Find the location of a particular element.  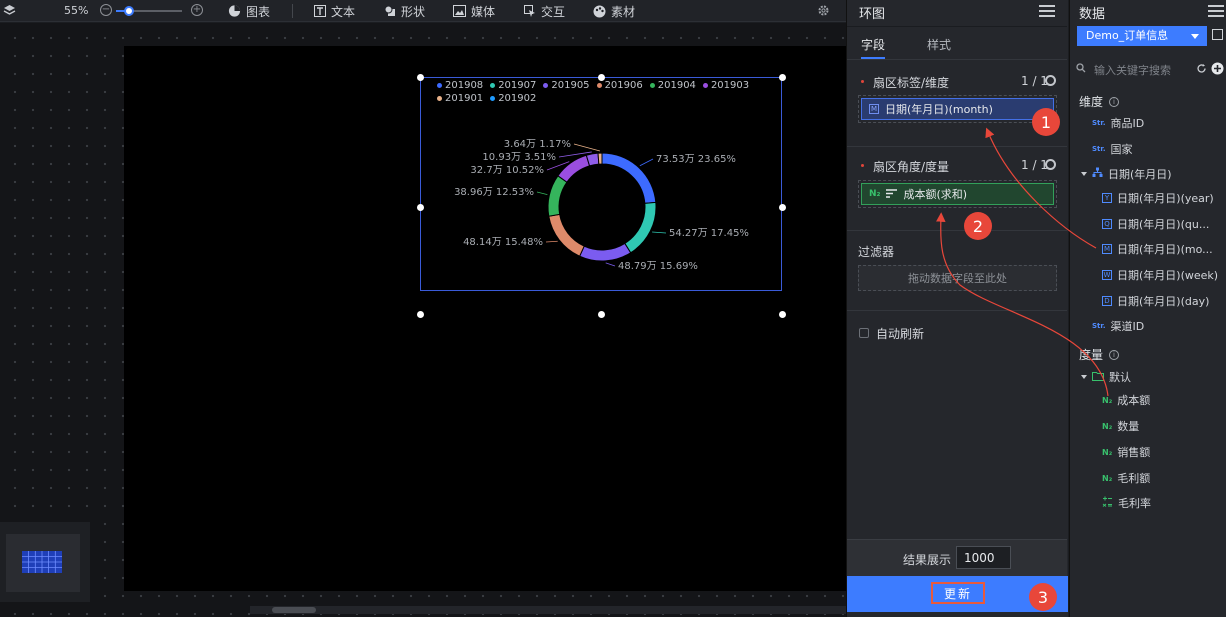

dimension-field-item: 日期(年月日) is located at coordinates (1126, 174).